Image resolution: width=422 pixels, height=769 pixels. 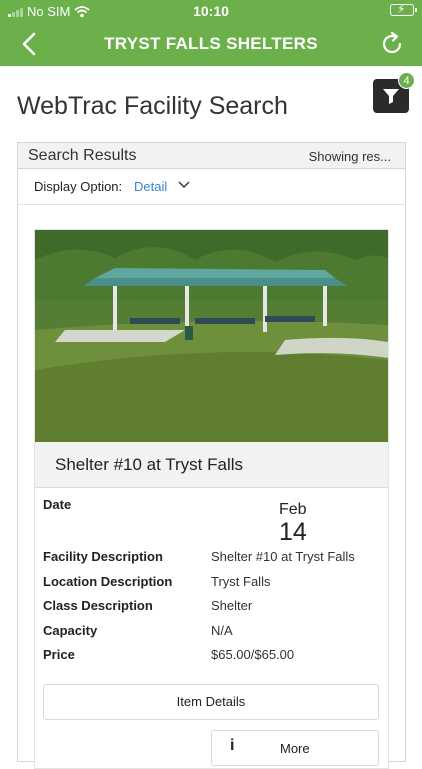 I want to click on nav-bar: TRYST FALLS SHELTERS, so click(x=211, y=44).